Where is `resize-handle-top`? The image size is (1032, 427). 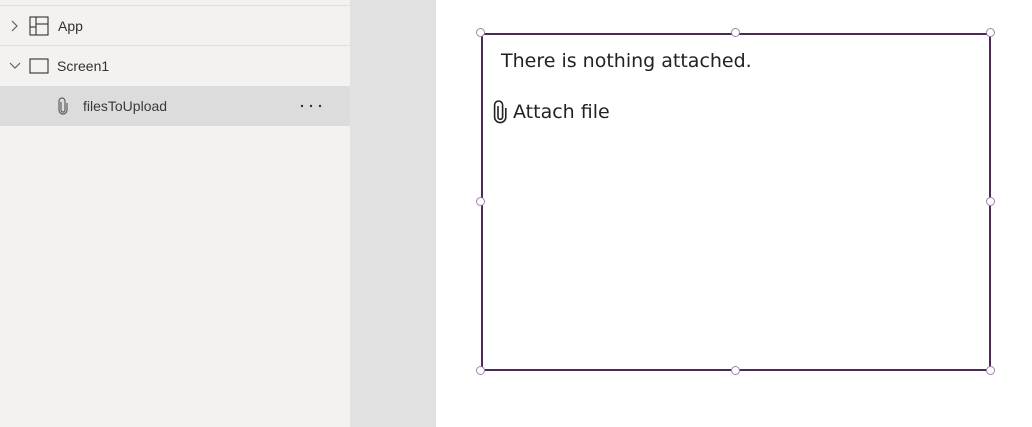
resize-handle-top is located at coordinates (735, 32).